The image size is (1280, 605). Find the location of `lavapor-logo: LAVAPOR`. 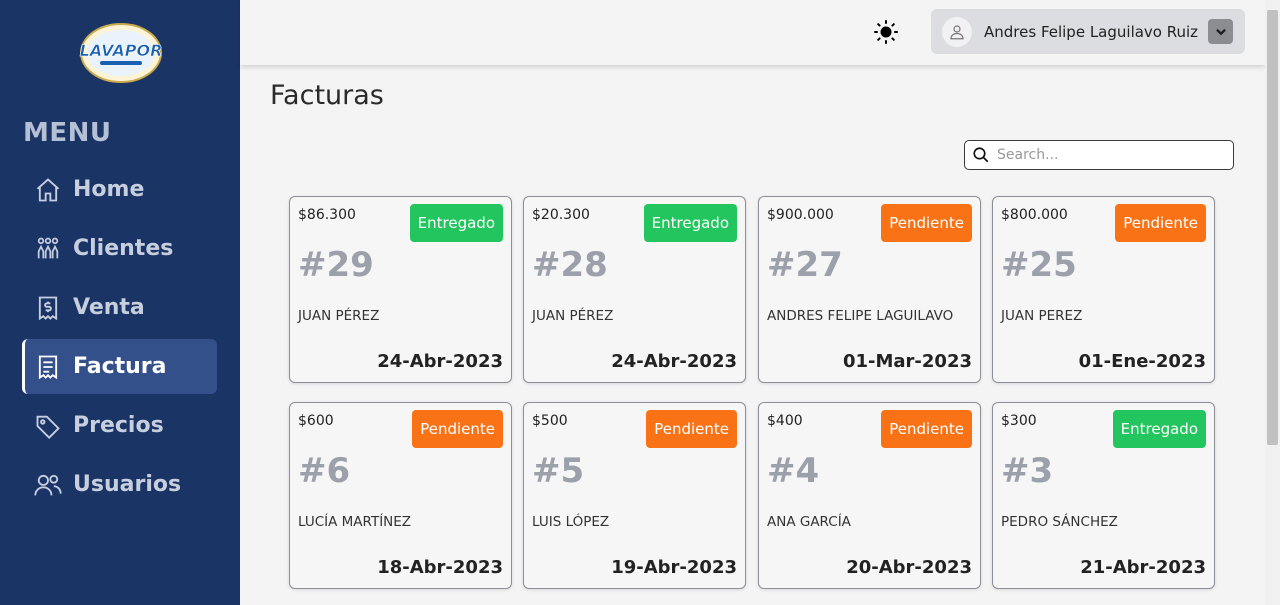

lavapor-logo: LAVAPOR is located at coordinates (121, 53).